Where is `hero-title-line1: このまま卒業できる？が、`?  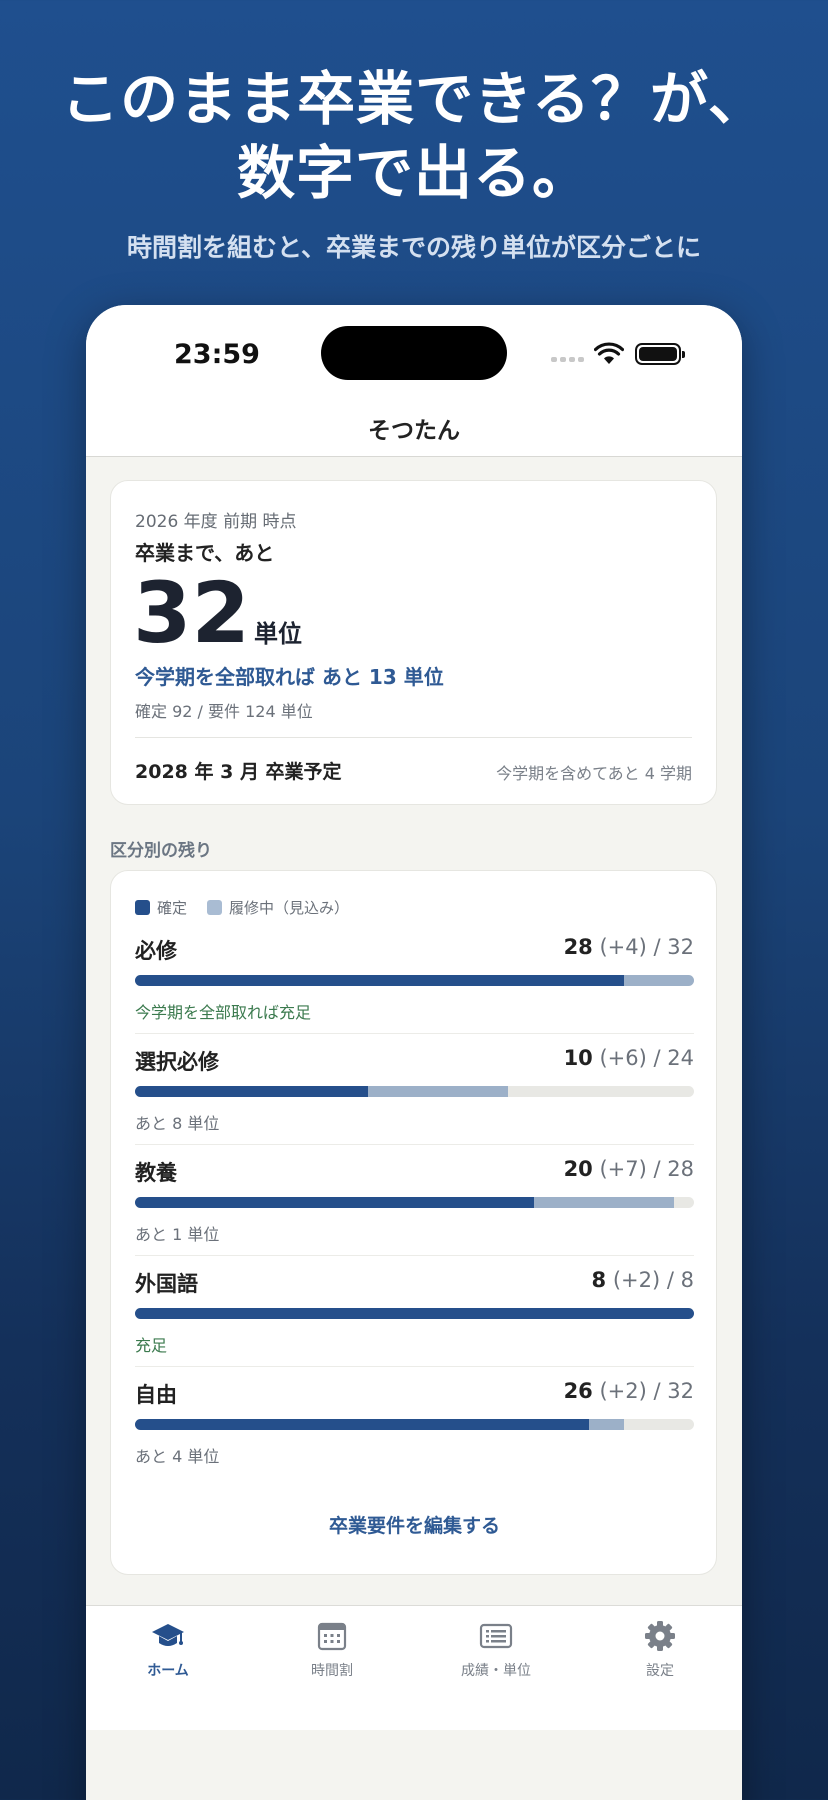
hero-title-line1: このまま卒業できる？が、 is located at coordinates (414, 99).